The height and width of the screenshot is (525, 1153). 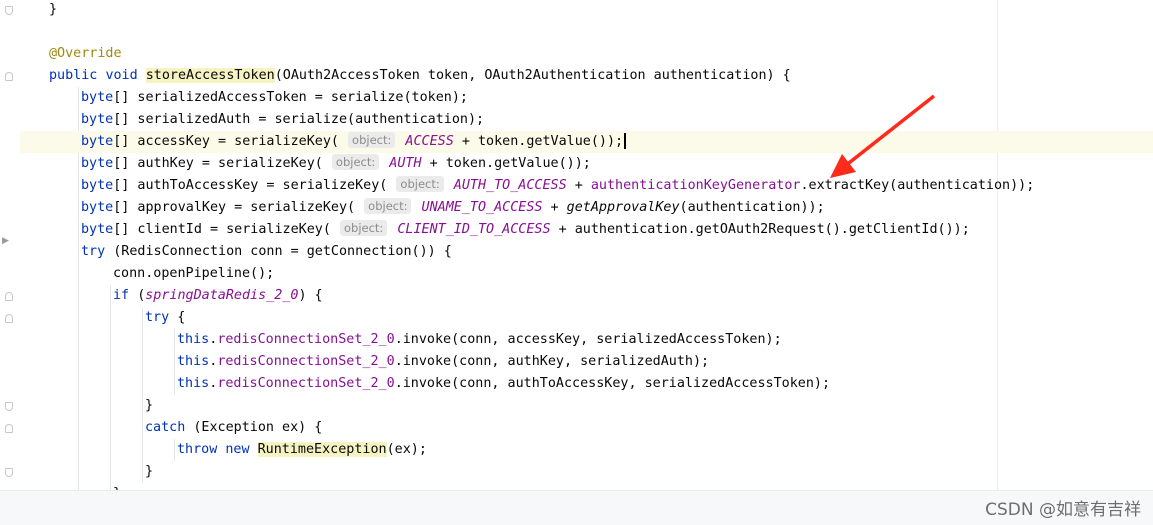 What do you see at coordinates (401, 163) in the screenshot?
I see `code-token: AUTH` at bounding box center [401, 163].